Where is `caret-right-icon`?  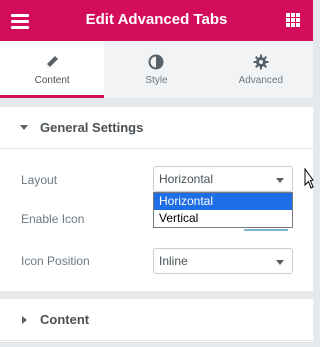 caret-right-icon is located at coordinates (24, 320).